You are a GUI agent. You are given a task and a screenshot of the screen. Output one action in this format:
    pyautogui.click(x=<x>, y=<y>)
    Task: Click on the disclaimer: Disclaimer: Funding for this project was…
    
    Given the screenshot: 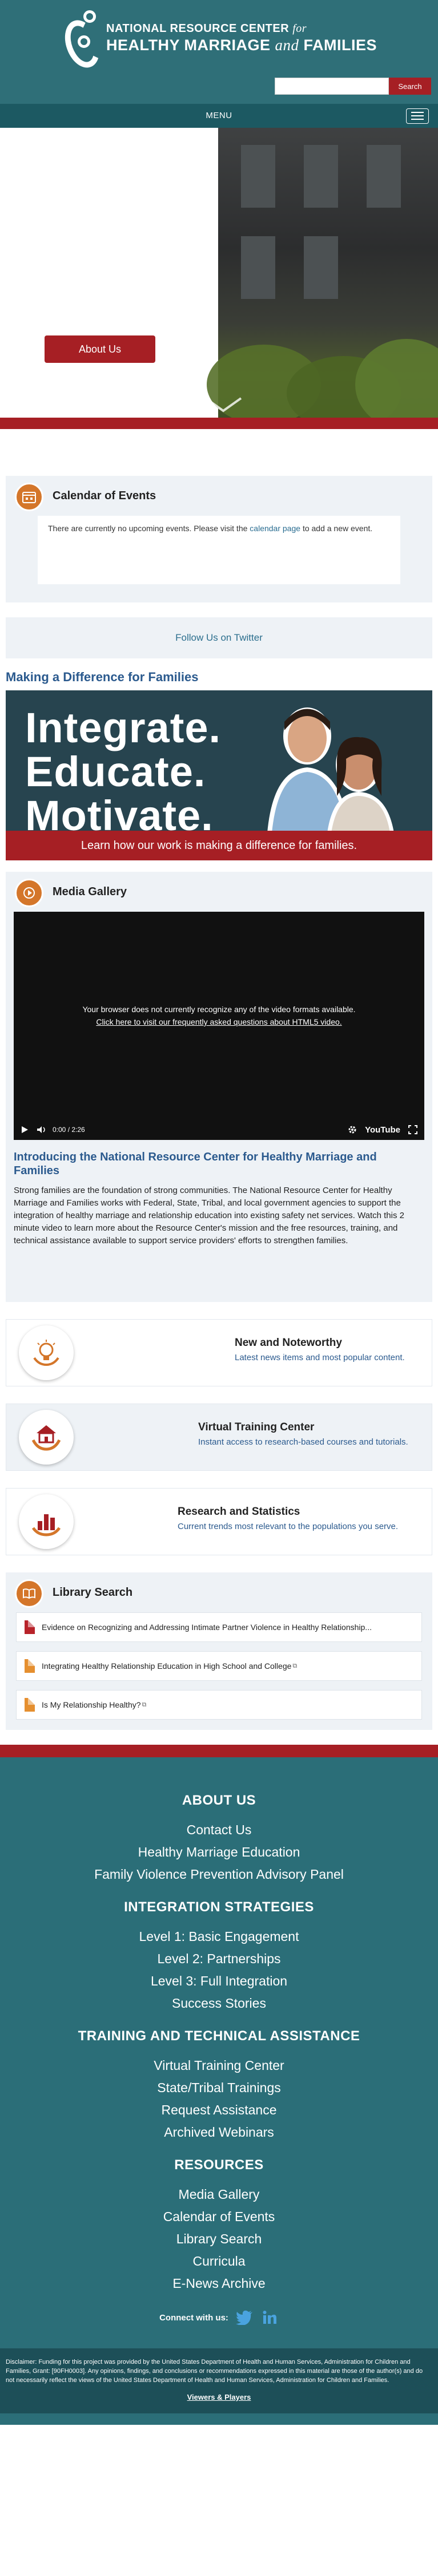 What is the action you would take?
    pyautogui.click(x=219, y=2380)
    